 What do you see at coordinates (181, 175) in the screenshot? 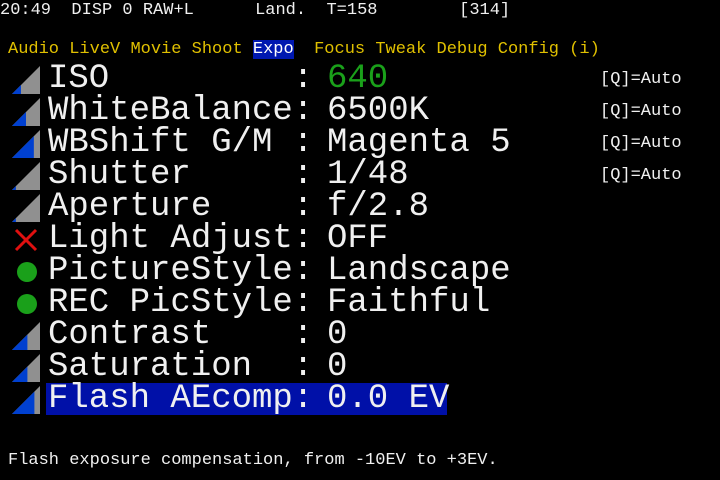
I see `item-label: Shutter :` at bounding box center [181, 175].